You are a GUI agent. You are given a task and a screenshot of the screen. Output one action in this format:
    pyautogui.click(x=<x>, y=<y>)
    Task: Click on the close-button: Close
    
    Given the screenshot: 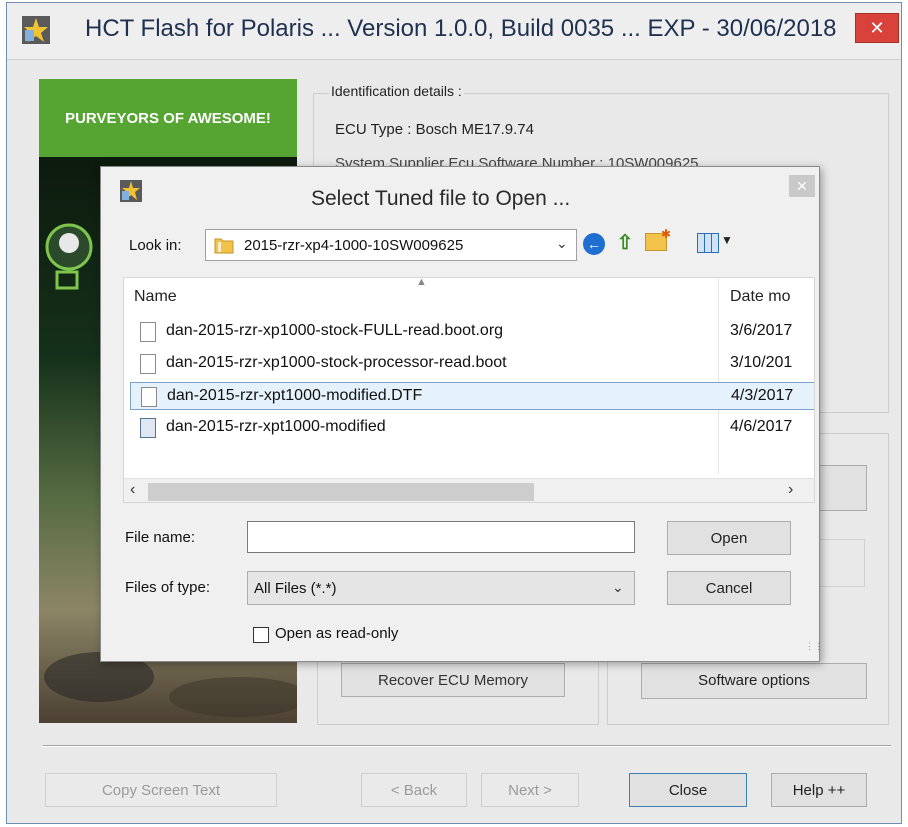 What is the action you would take?
    pyautogui.click(x=688, y=790)
    